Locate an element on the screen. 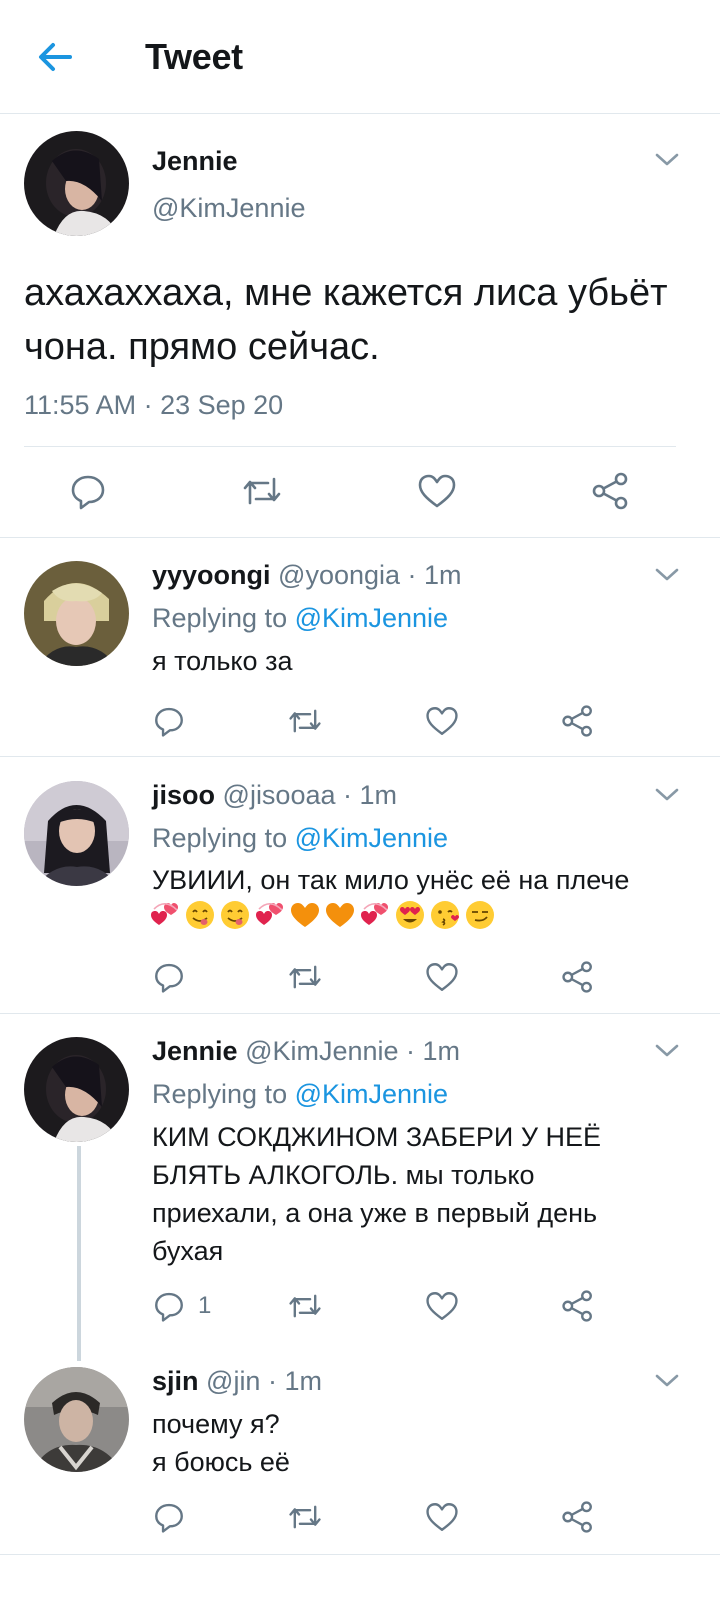  kissing-face-icon is located at coordinates (445, 915).